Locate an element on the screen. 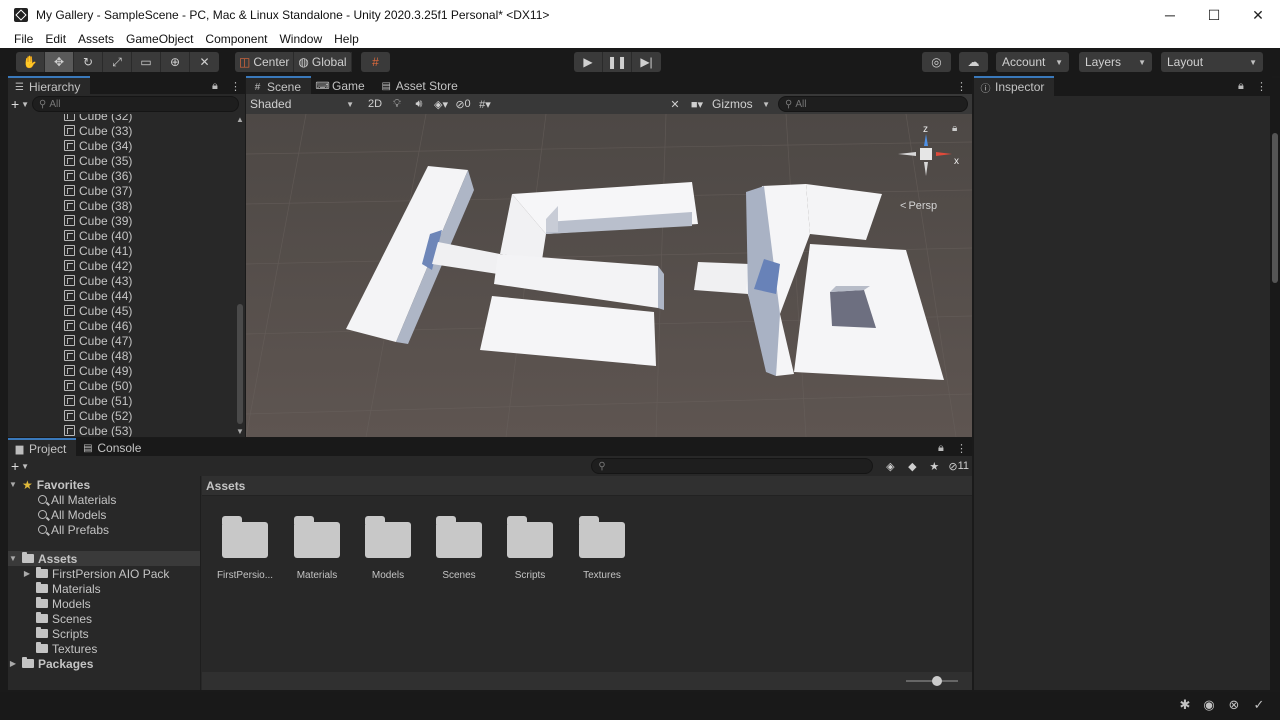  audio-icon: 🔊︎ is located at coordinates (419, 104).